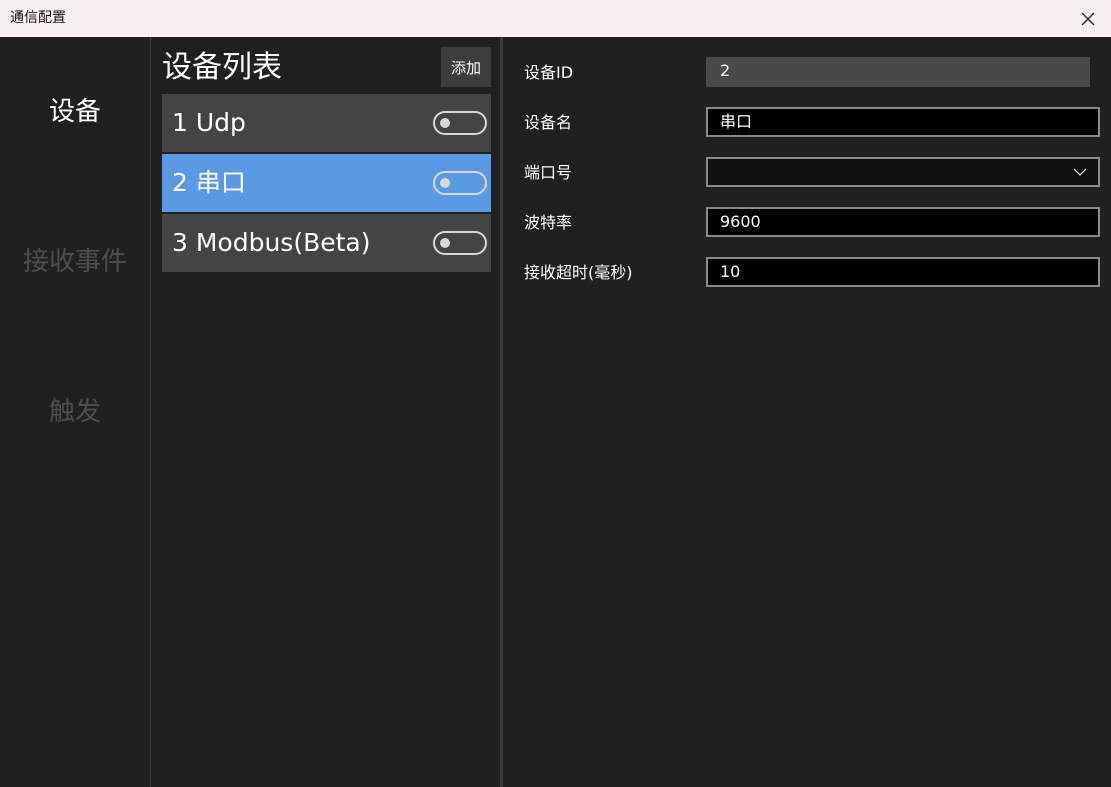 Image resolution: width=1111 pixels, height=787 pixels. What do you see at coordinates (38, 18) in the screenshot?
I see `window-title: 通信配置` at bounding box center [38, 18].